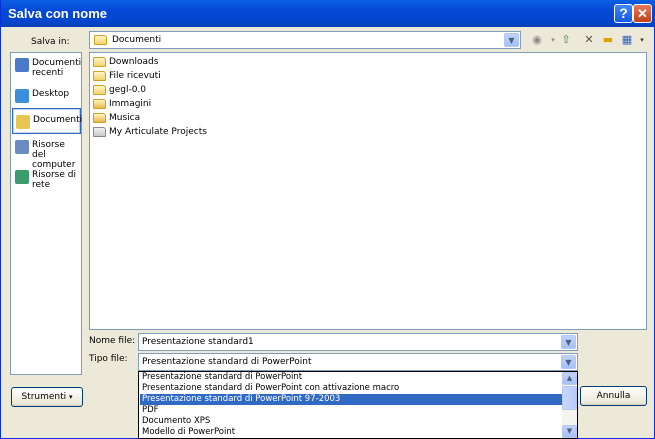  What do you see at coordinates (627, 40) in the screenshot?
I see `views-icon: ▦` at bounding box center [627, 40].